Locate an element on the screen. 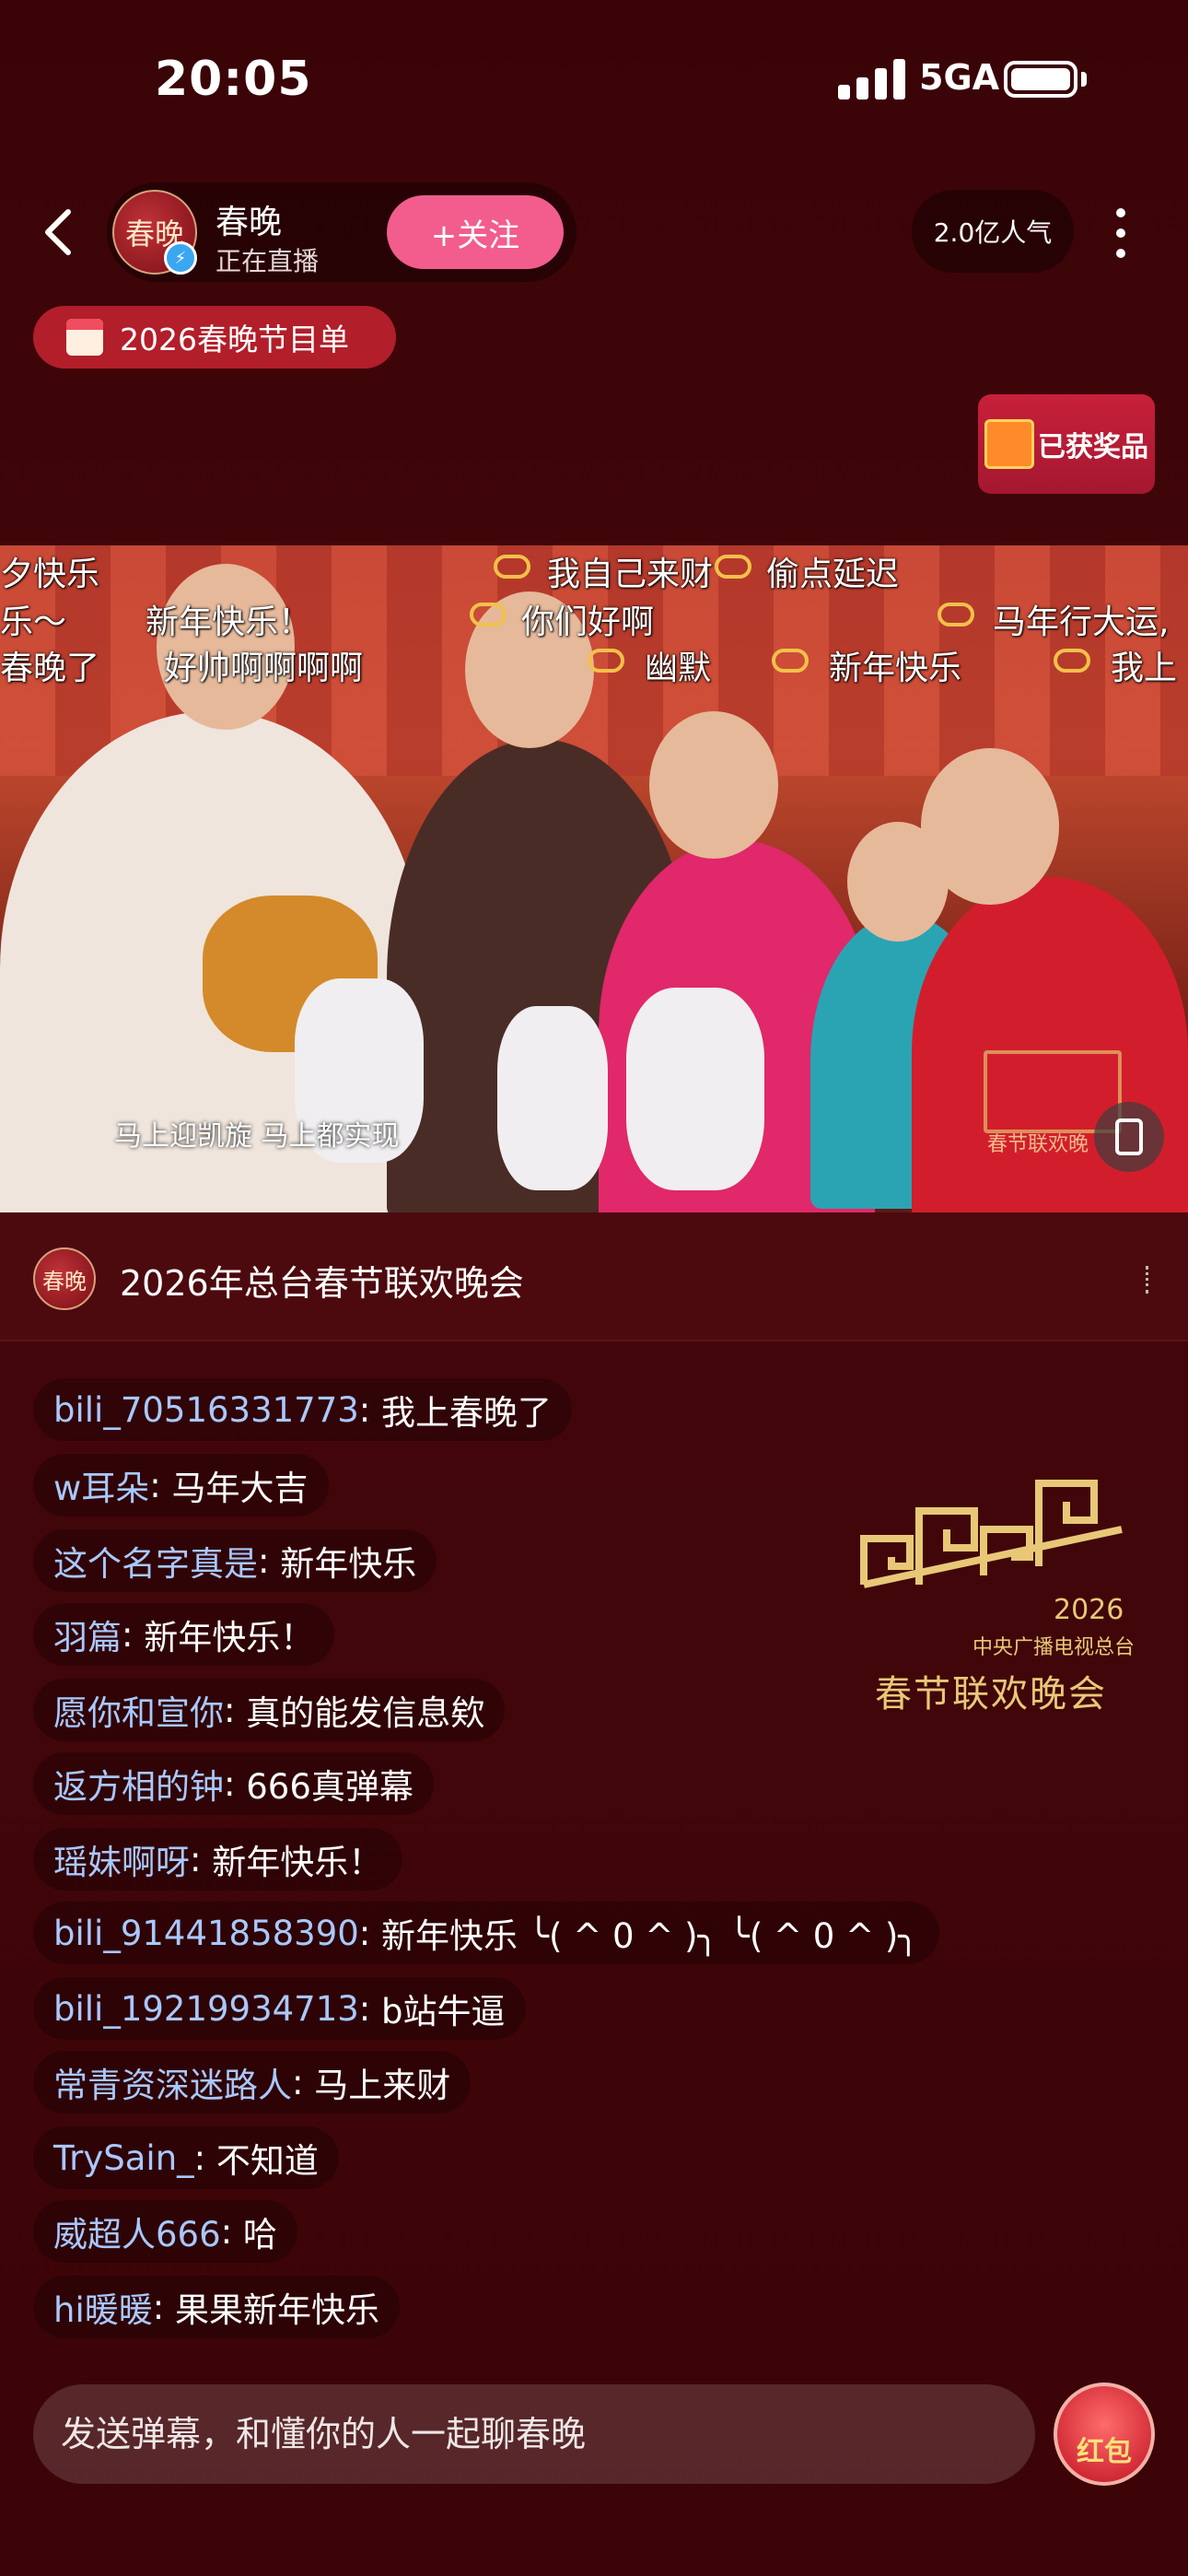 The width and height of the screenshot is (1188, 2576). screen-rotate-button is located at coordinates (1129, 1137).